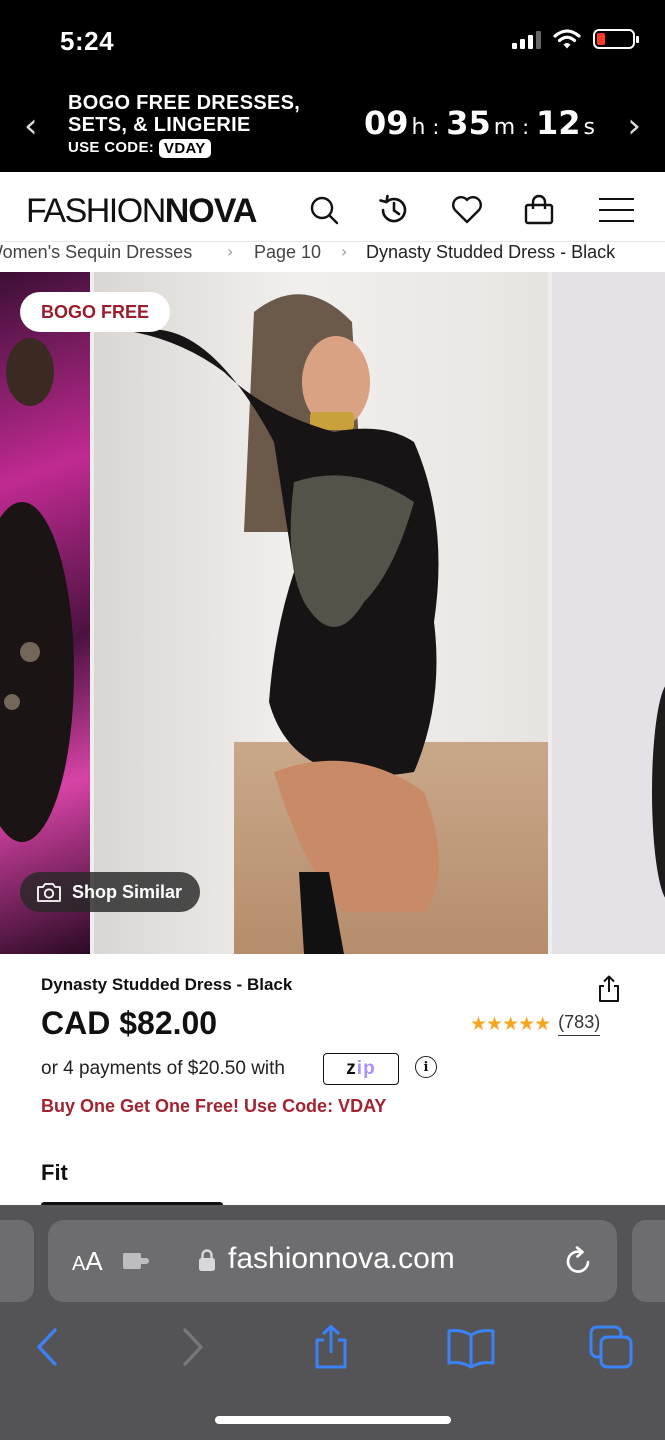 The image size is (665, 1440). Describe the element at coordinates (468, 123) in the screenshot. I see `timer-minutes: 35` at that location.